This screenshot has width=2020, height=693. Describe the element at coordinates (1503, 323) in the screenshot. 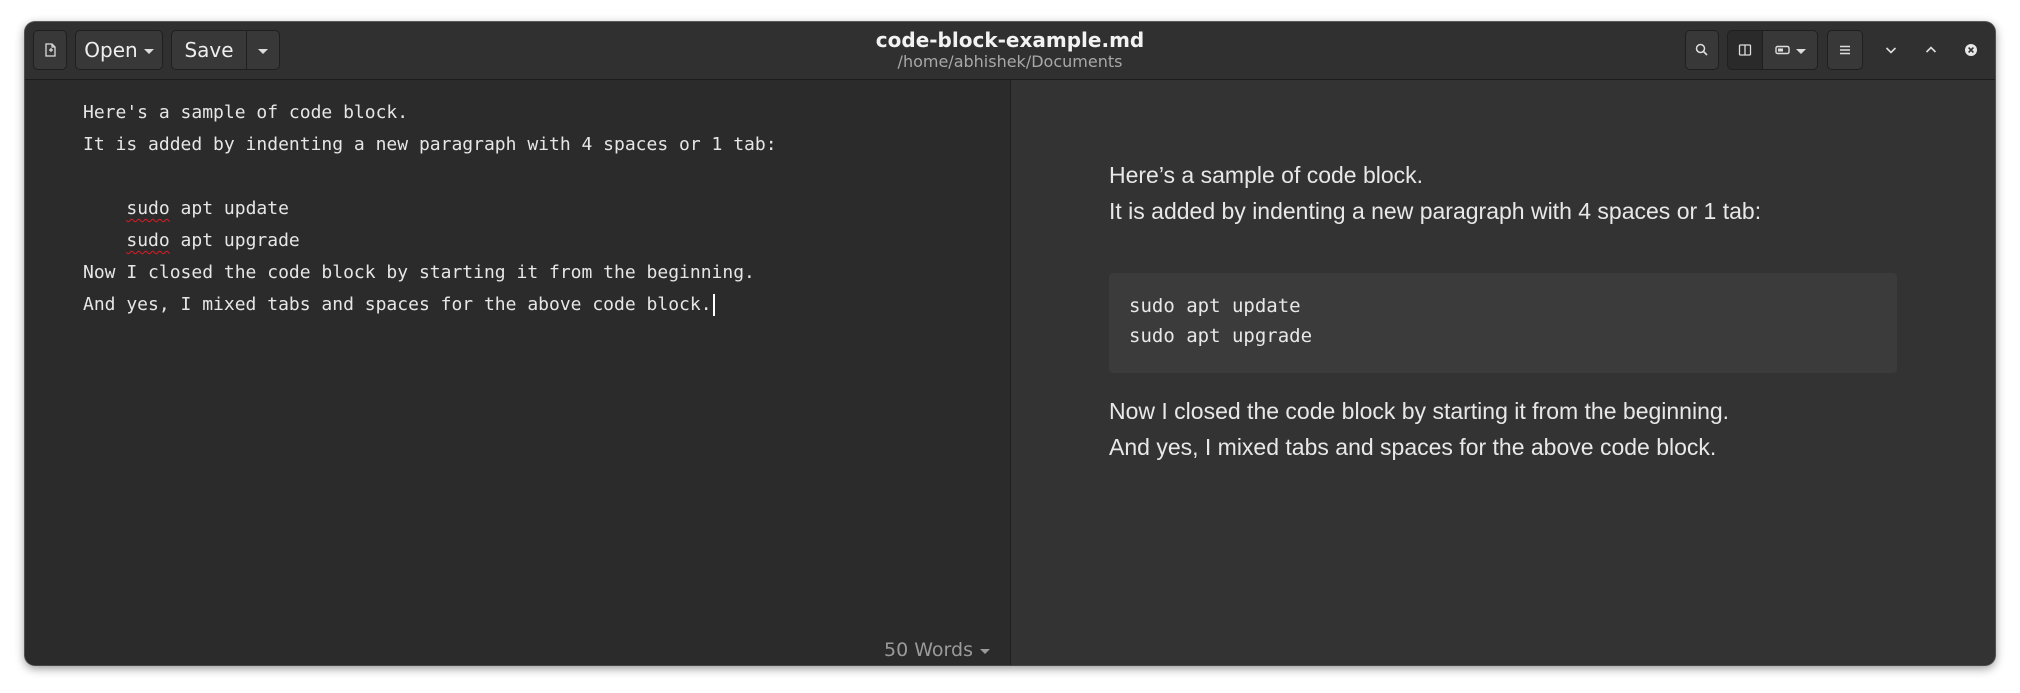

I see `preview-code-block: sudo apt update sudo apt upgrade` at that location.